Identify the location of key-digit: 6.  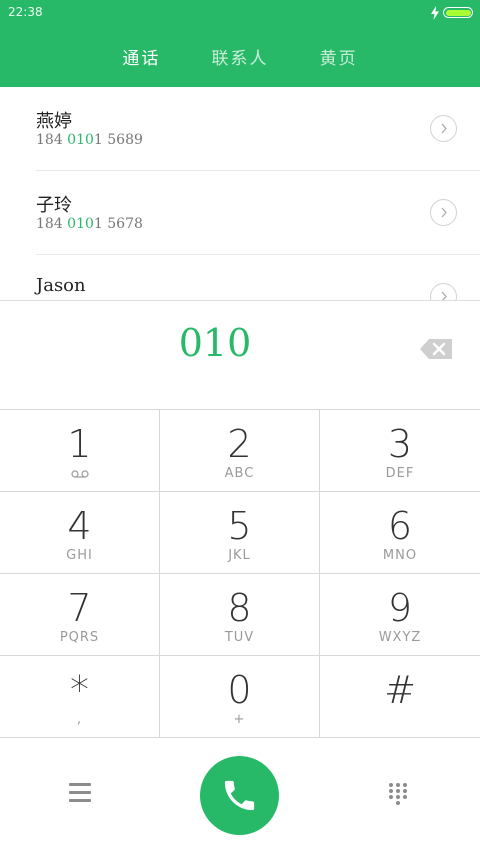
(400, 526).